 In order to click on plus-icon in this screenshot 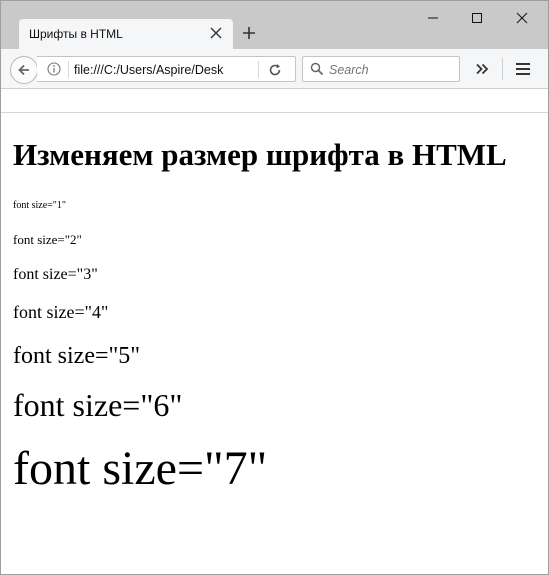, I will do `click(249, 33)`.